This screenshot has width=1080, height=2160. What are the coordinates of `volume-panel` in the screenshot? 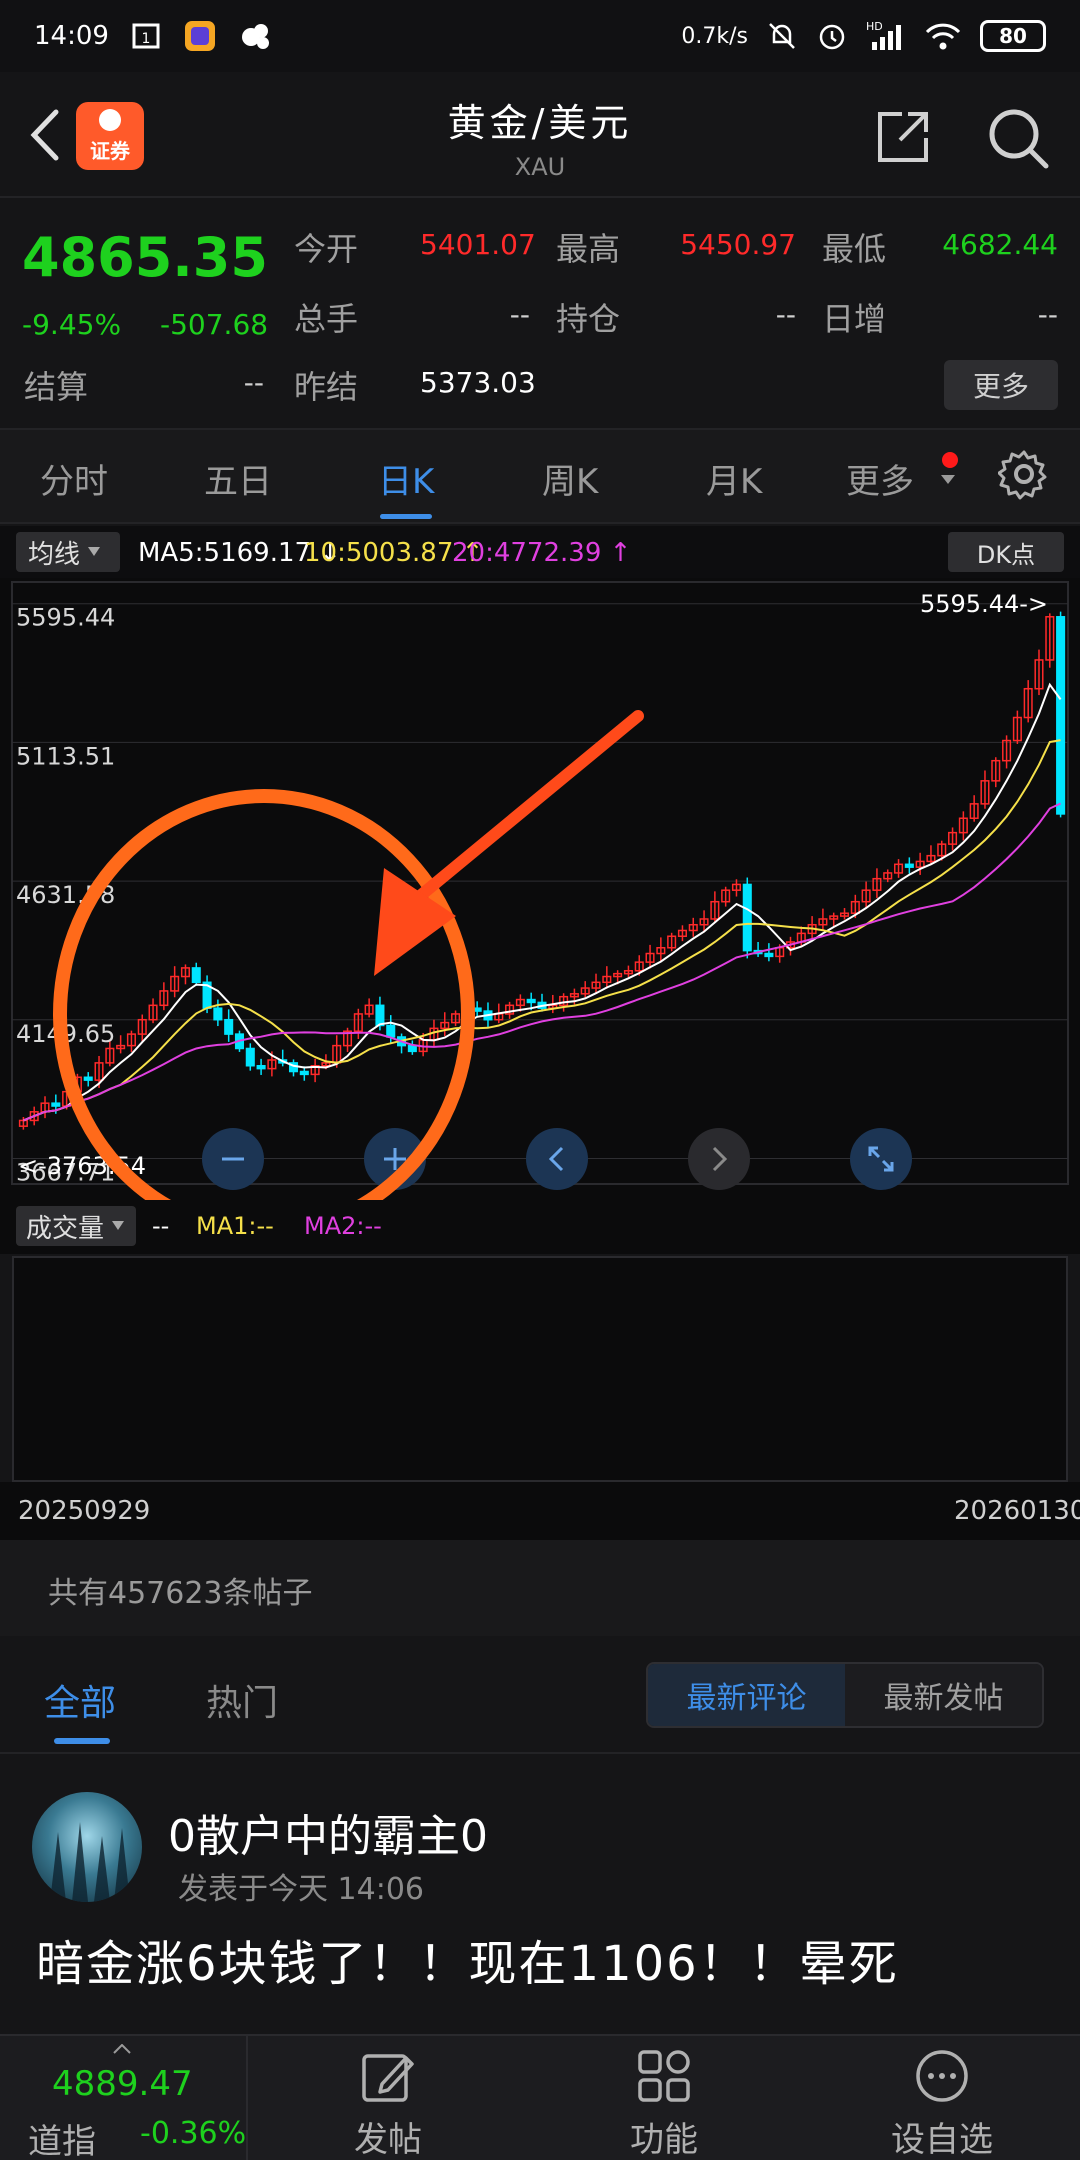 It's located at (540, 1369).